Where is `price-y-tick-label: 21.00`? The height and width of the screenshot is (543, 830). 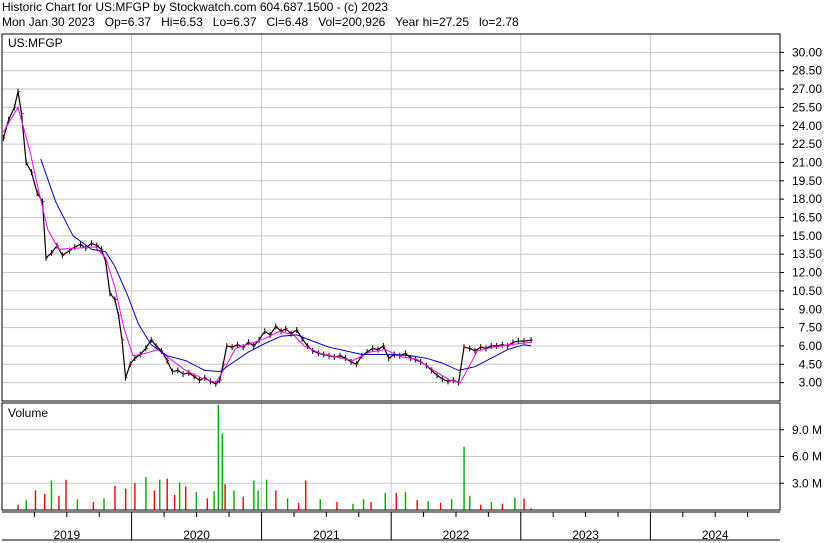
price-y-tick-label: 21.00 is located at coordinates (807, 162).